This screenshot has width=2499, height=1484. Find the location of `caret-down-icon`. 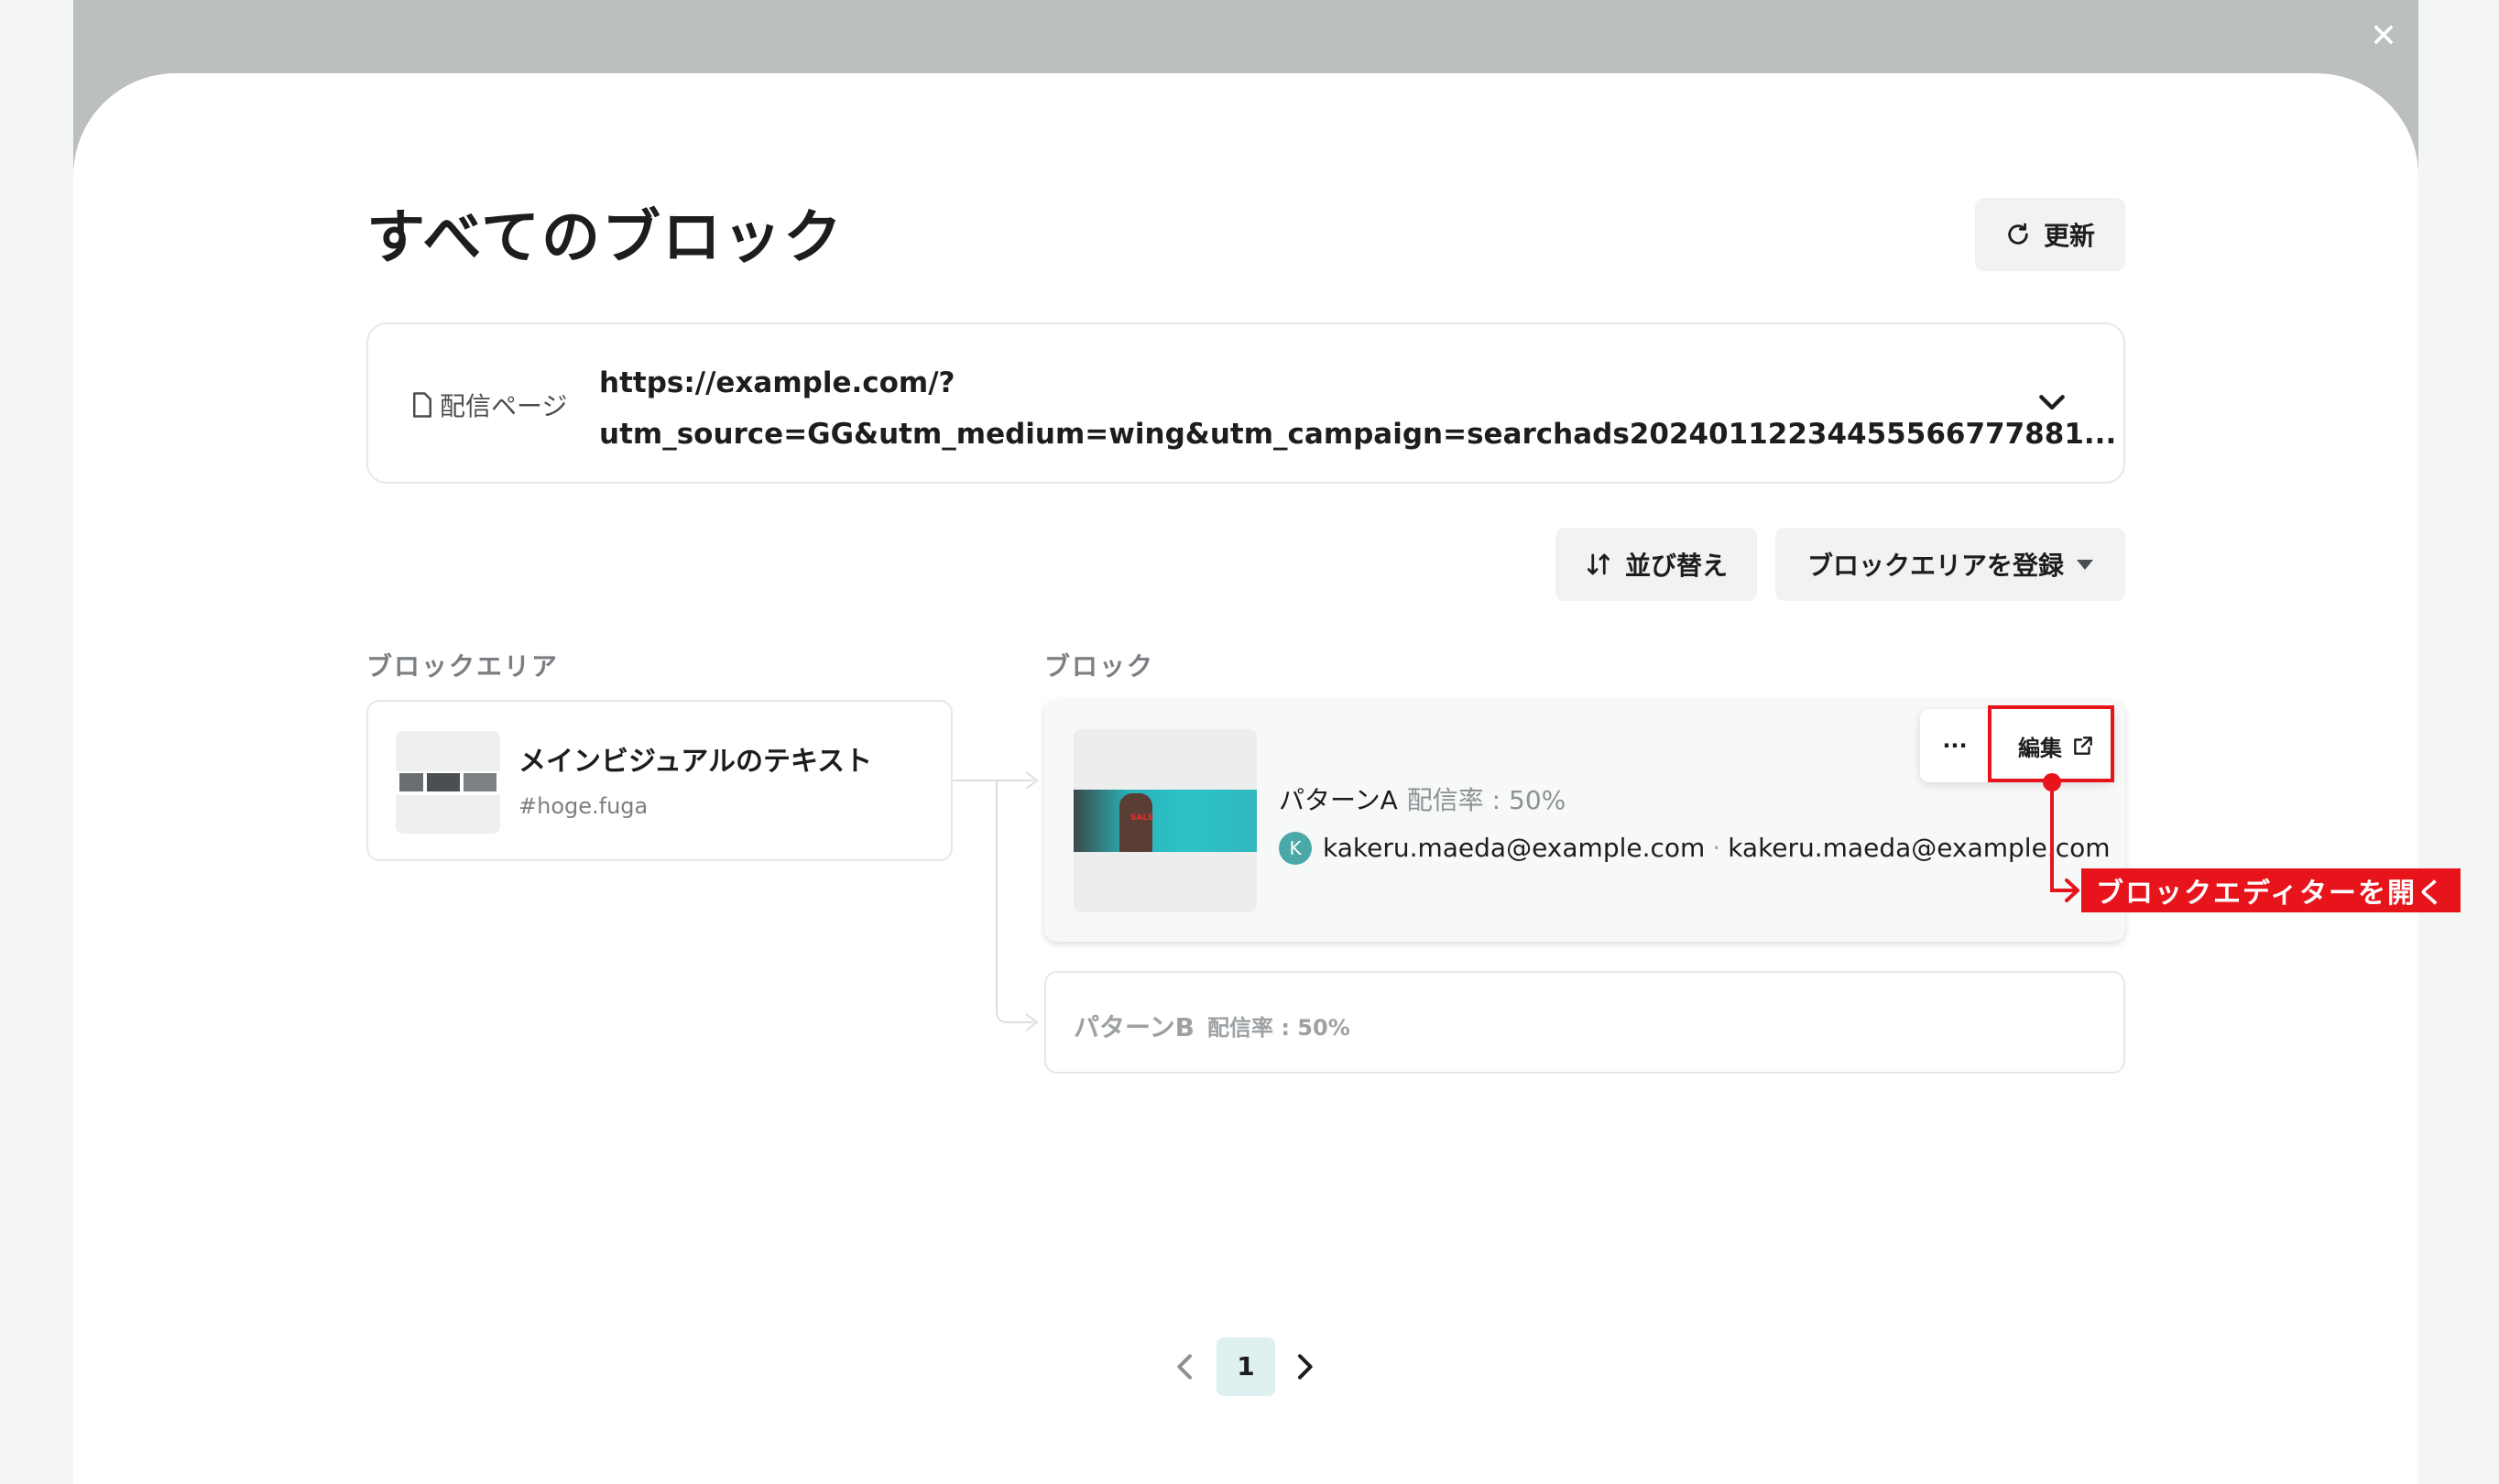

caret-down-icon is located at coordinates (2085, 565).